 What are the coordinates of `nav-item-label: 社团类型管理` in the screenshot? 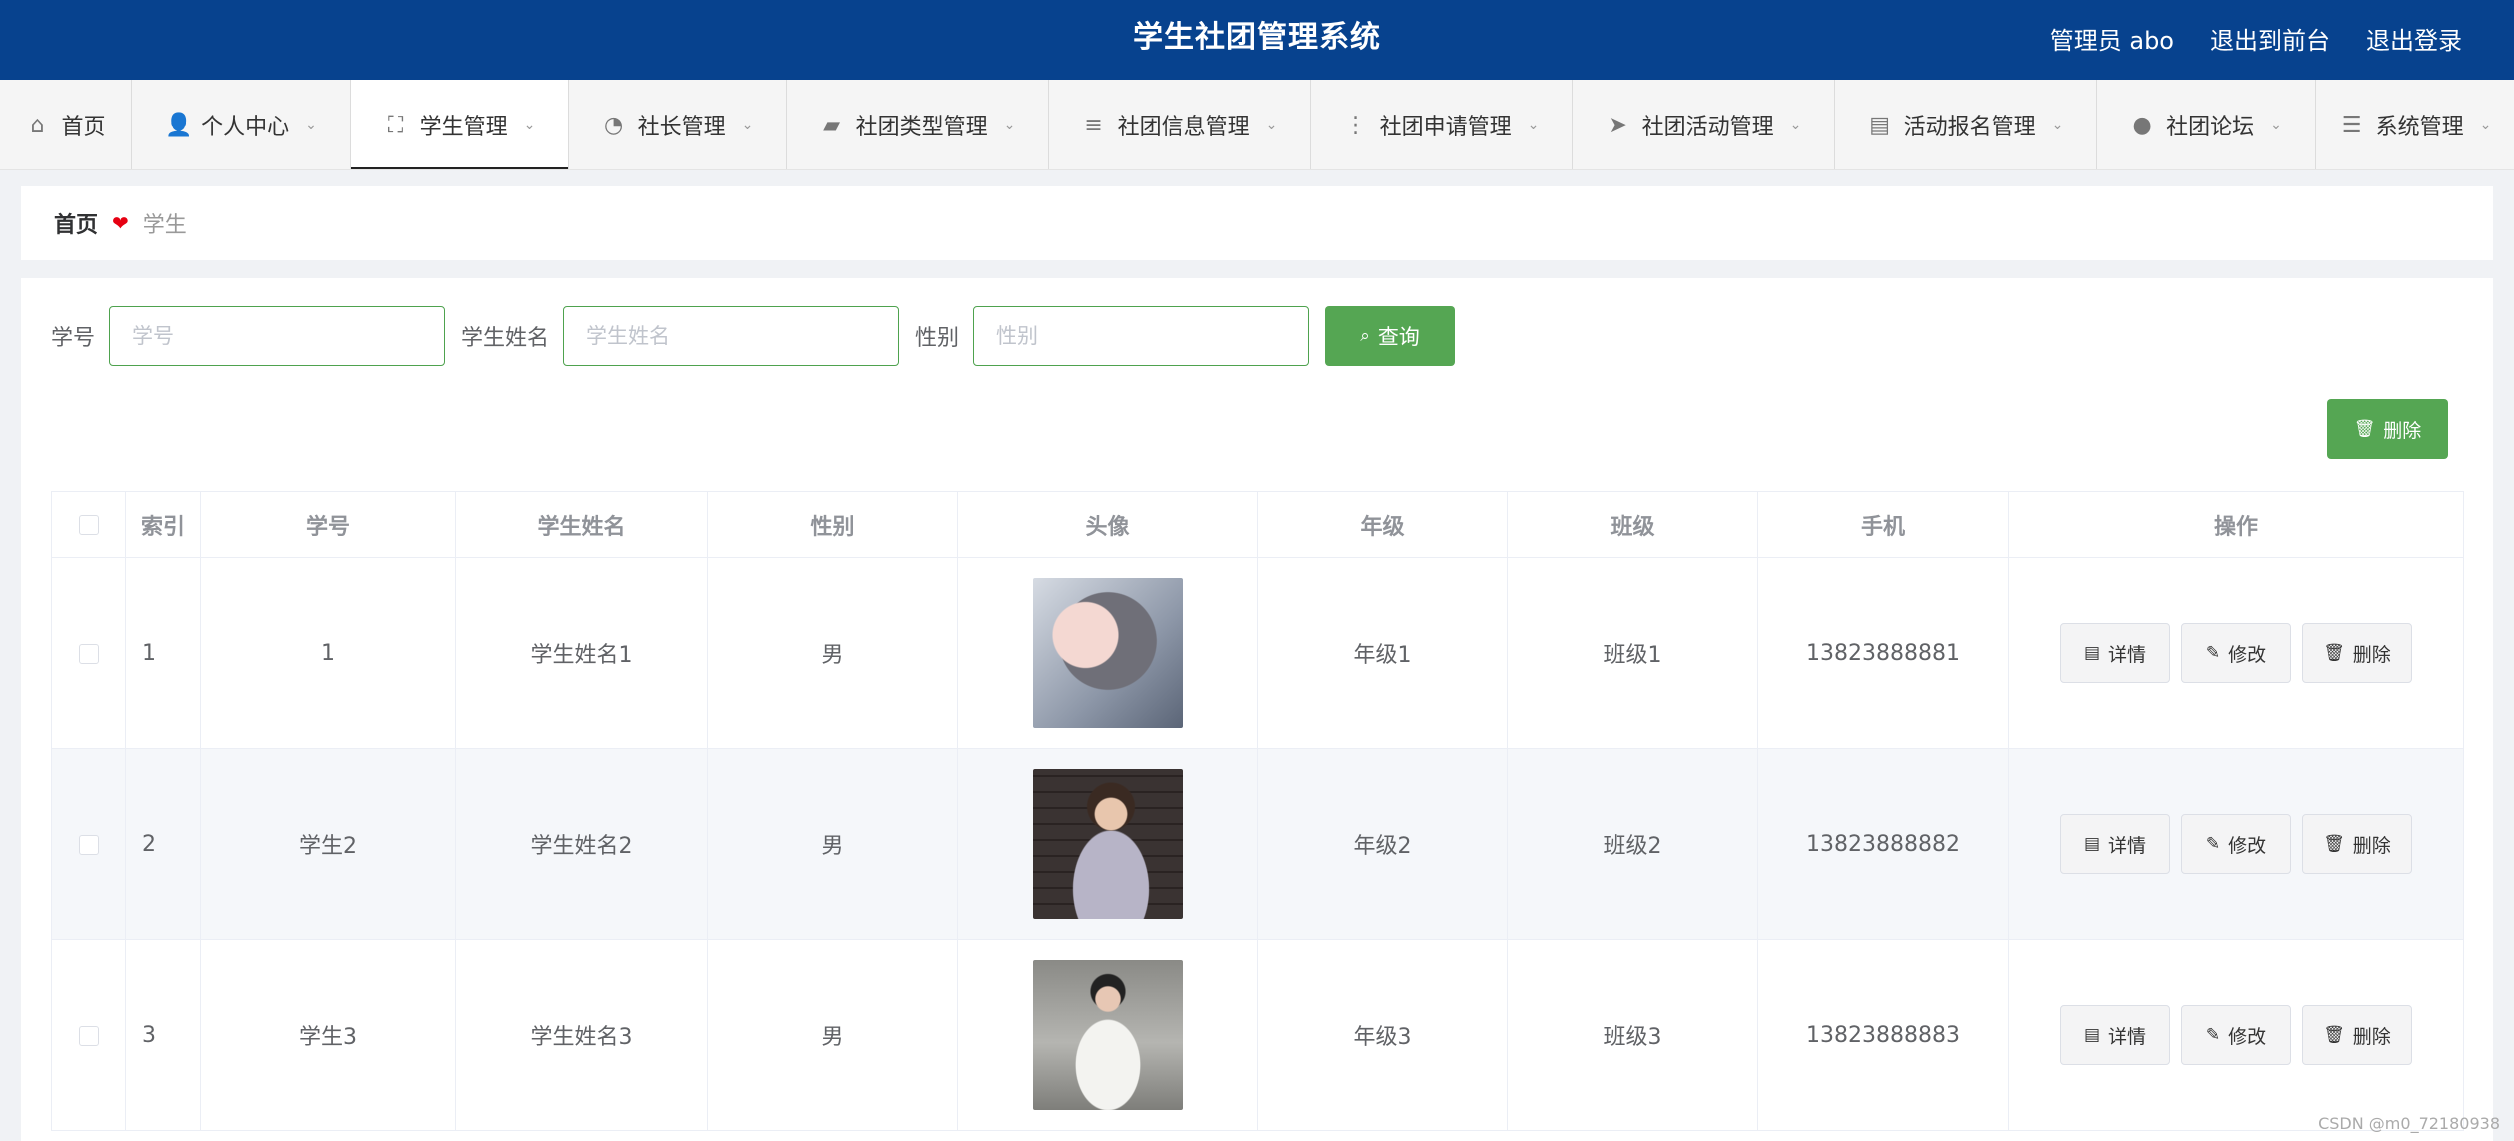 It's located at (921, 127).